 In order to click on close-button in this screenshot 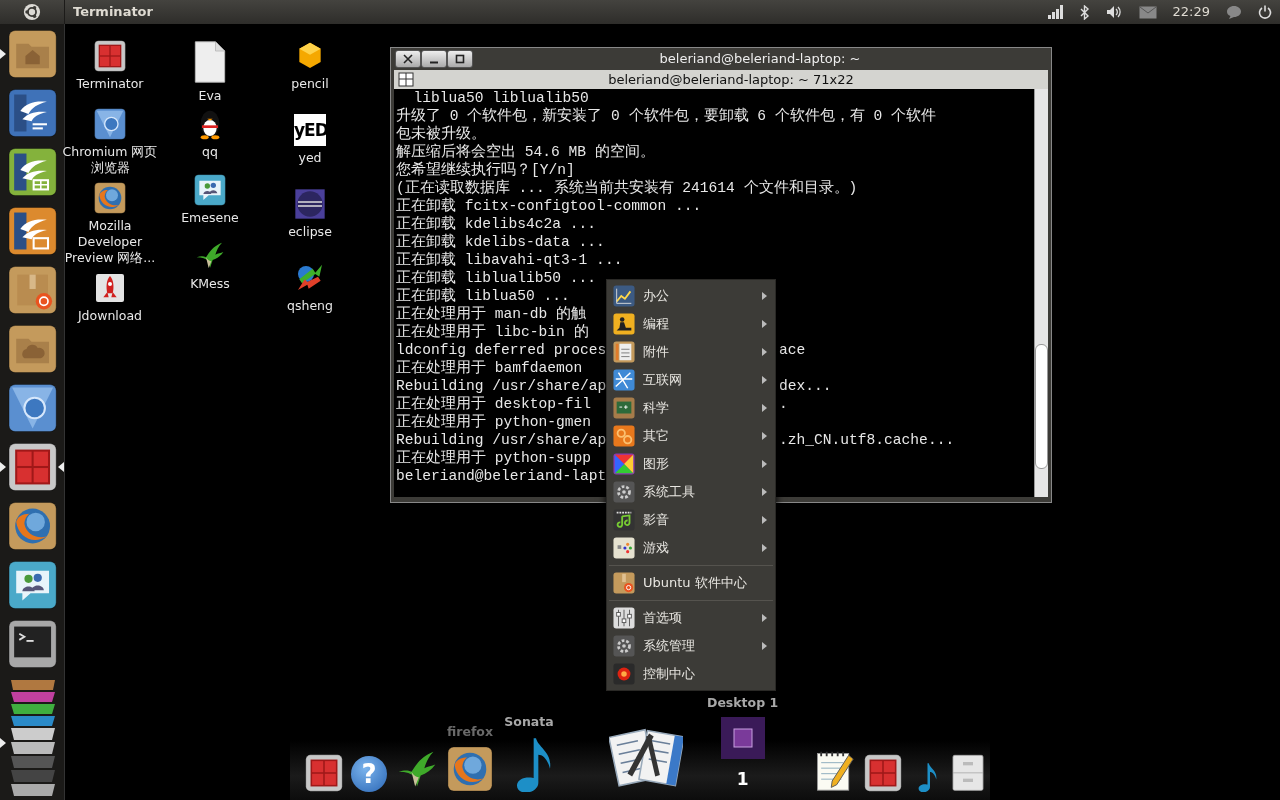, I will do `click(408, 59)`.